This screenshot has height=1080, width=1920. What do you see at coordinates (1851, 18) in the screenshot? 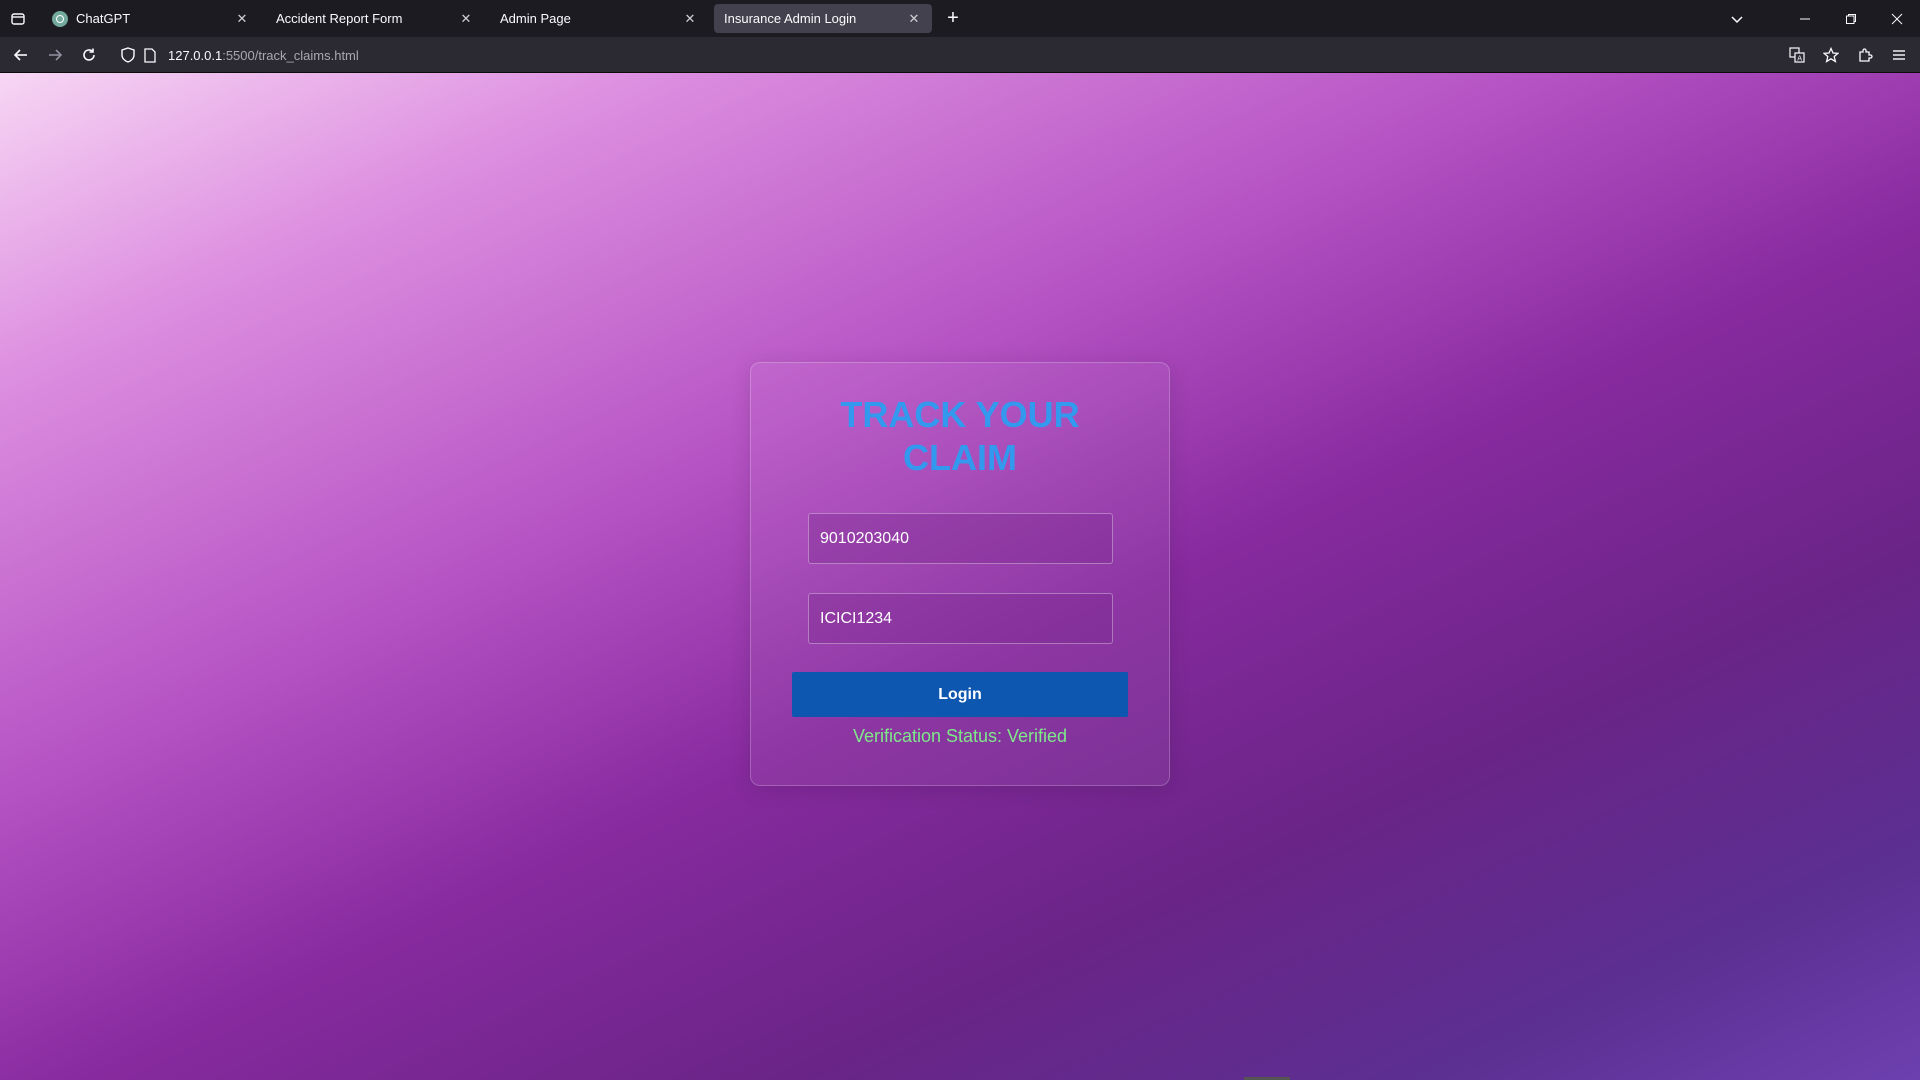
I see `restore-icon` at bounding box center [1851, 18].